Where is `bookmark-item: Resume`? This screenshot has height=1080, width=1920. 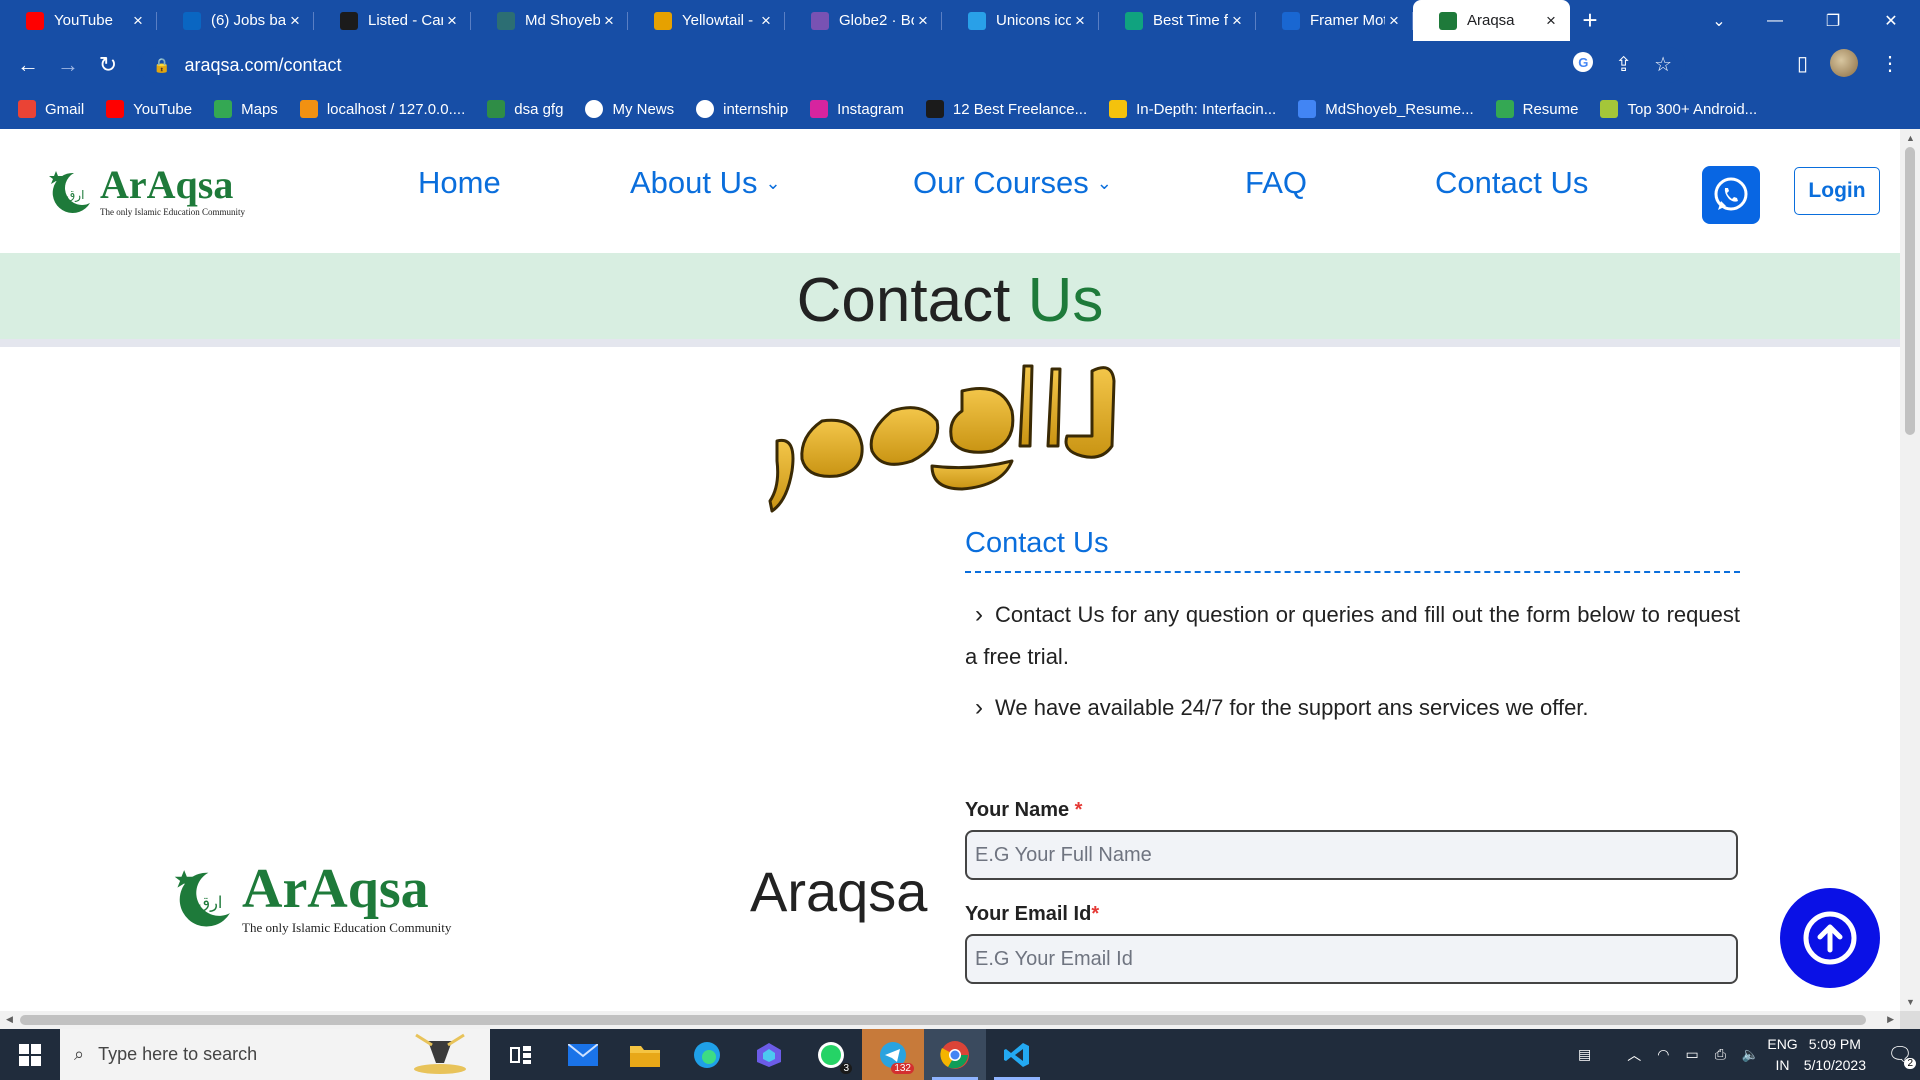
bookmark-item: Resume is located at coordinates (1536, 109).